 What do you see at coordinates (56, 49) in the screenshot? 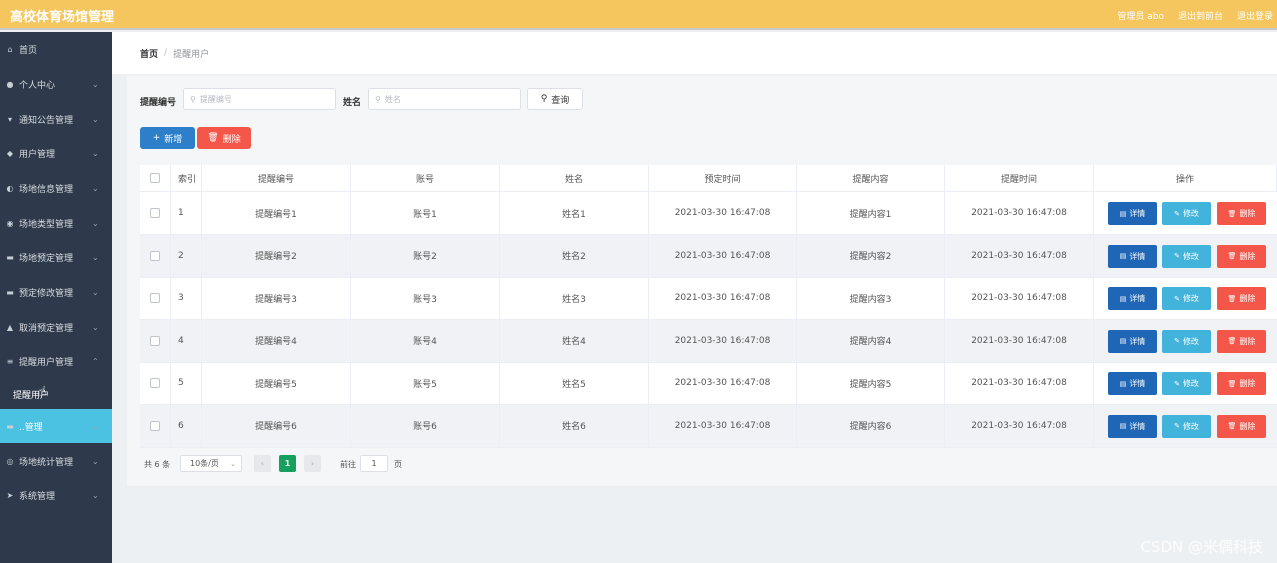
I see `sidebar-item-0: ⌂ 首页` at bounding box center [56, 49].